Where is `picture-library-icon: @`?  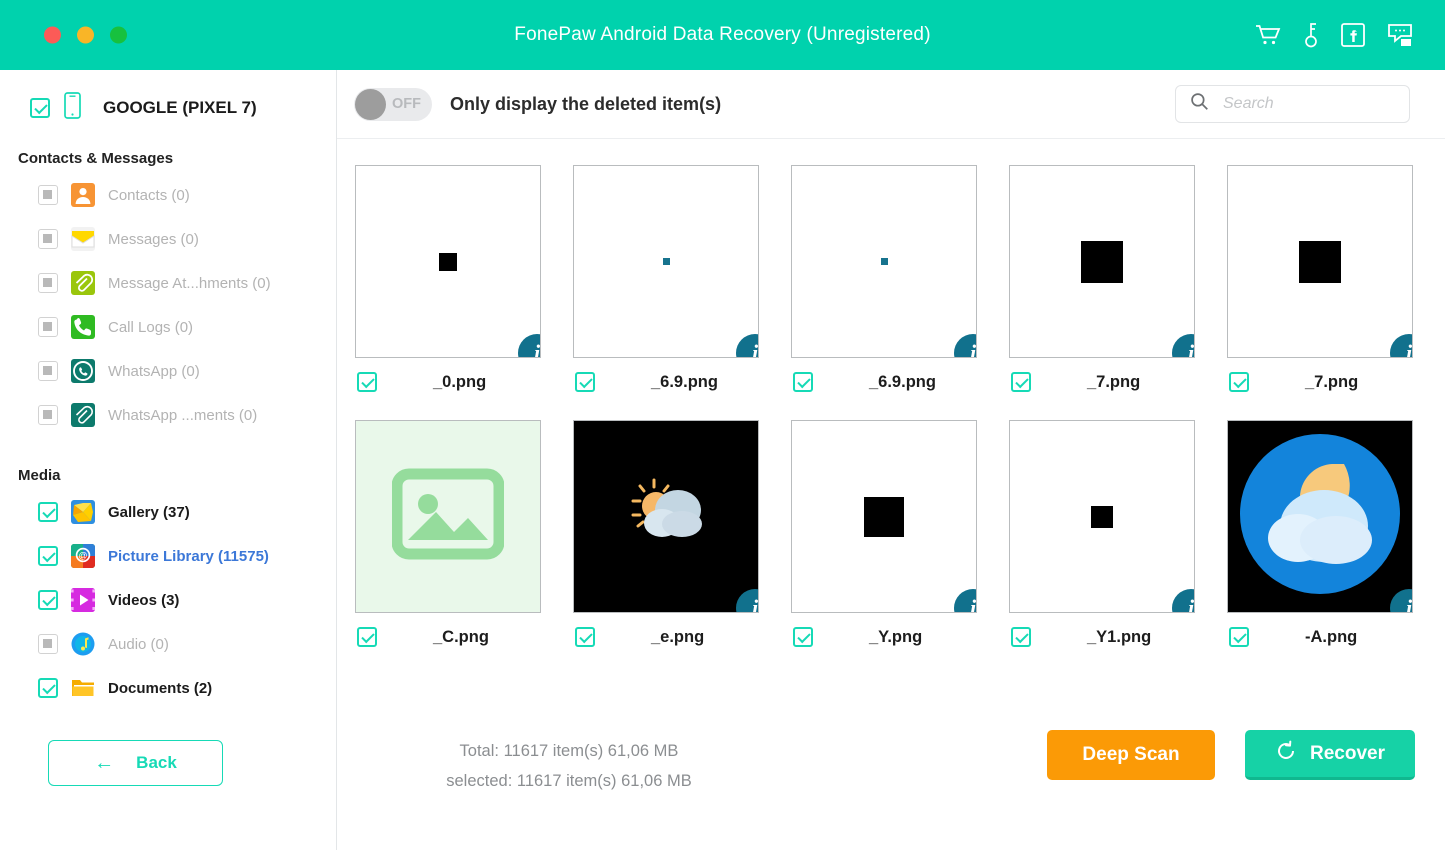
picture-library-icon: @ is located at coordinates (83, 556).